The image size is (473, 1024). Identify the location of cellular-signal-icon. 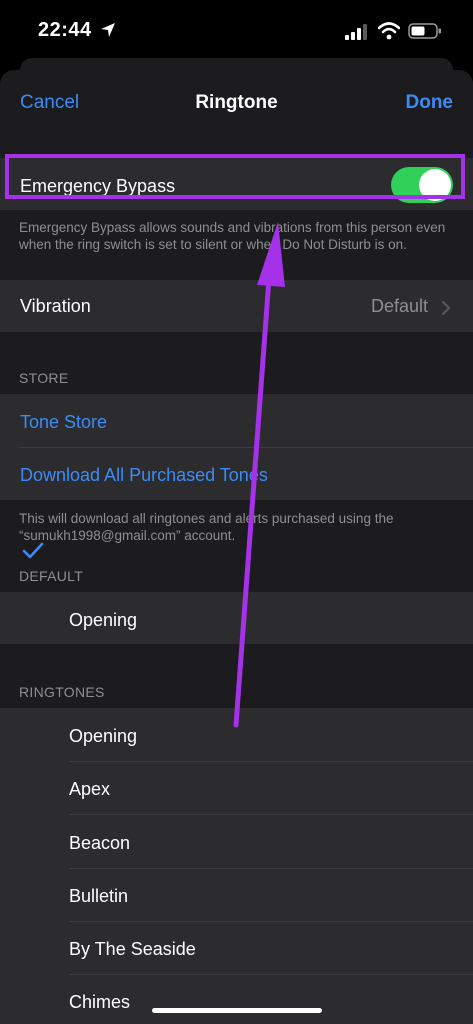
(356, 32).